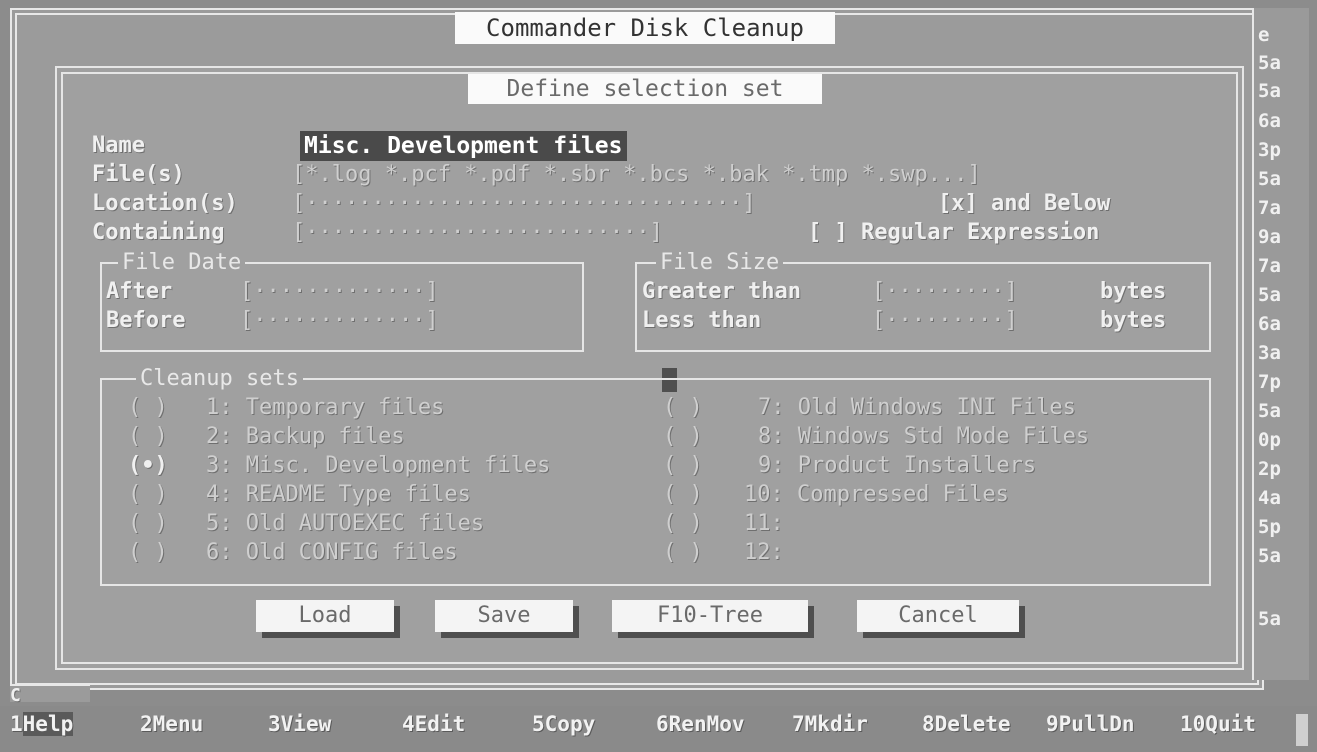 The height and width of the screenshot is (752, 1317). I want to click on before-label: Before, so click(146, 320).